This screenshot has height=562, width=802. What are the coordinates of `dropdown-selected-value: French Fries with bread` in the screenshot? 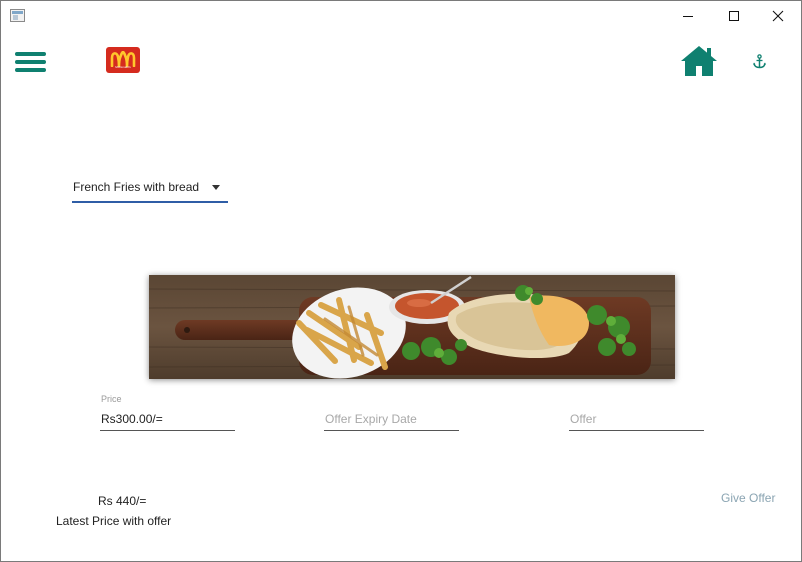 It's located at (136, 187).